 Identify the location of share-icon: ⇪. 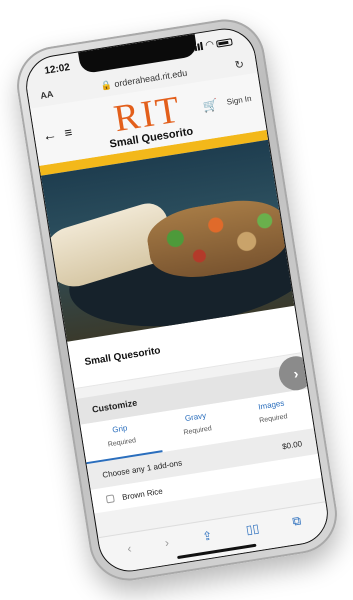
(207, 535).